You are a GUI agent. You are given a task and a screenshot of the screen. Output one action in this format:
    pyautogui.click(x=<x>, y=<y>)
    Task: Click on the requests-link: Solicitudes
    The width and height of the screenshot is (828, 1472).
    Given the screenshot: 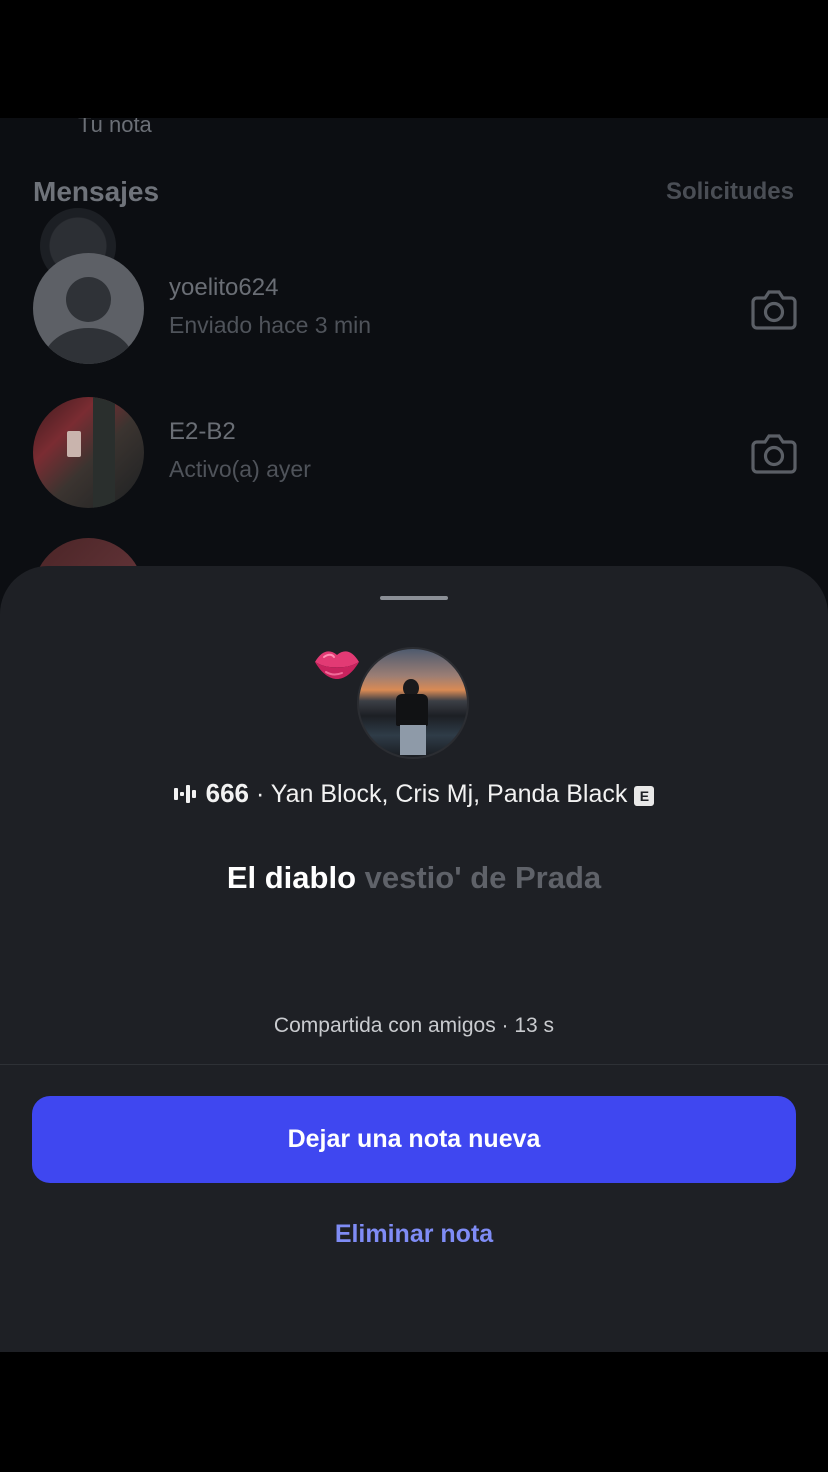 What is the action you would take?
    pyautogui.click(x=730, y=192)
    